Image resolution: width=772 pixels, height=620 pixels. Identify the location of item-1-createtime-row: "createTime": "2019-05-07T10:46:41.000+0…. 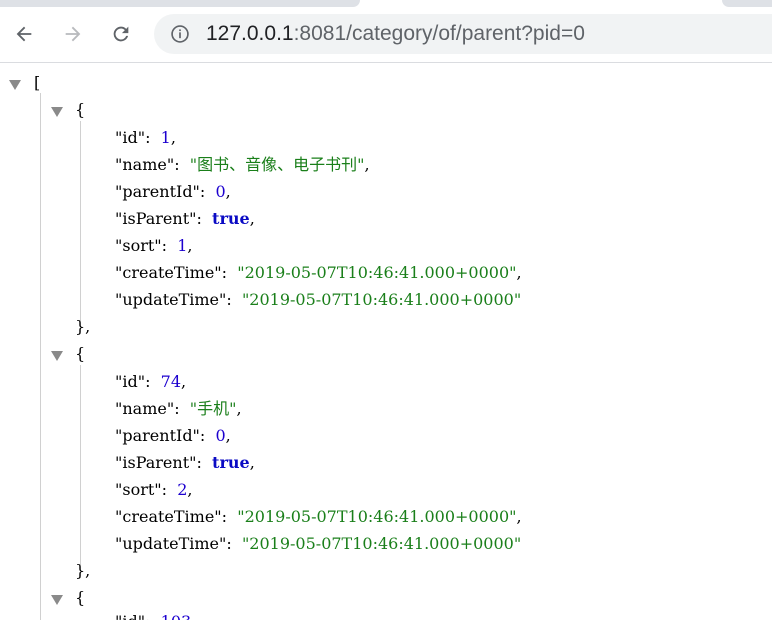
(318, 272).